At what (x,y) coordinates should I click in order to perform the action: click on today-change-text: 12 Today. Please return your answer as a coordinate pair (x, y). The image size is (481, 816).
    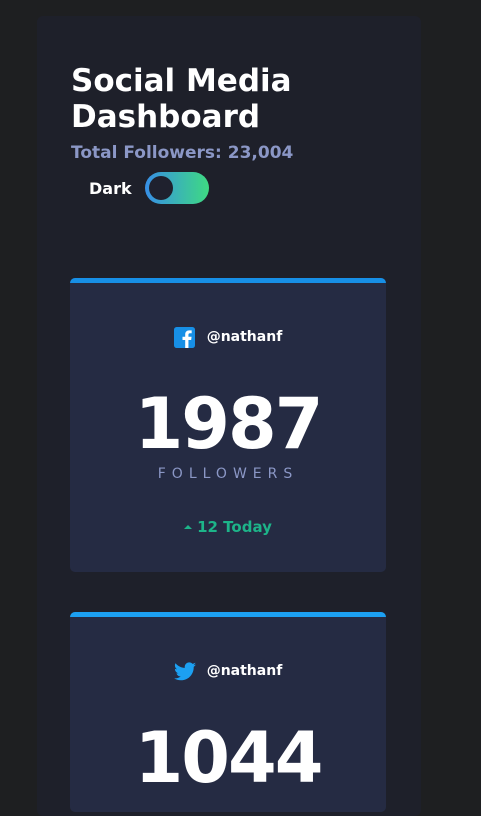
    Looking at the image, I should click on (234, 527).